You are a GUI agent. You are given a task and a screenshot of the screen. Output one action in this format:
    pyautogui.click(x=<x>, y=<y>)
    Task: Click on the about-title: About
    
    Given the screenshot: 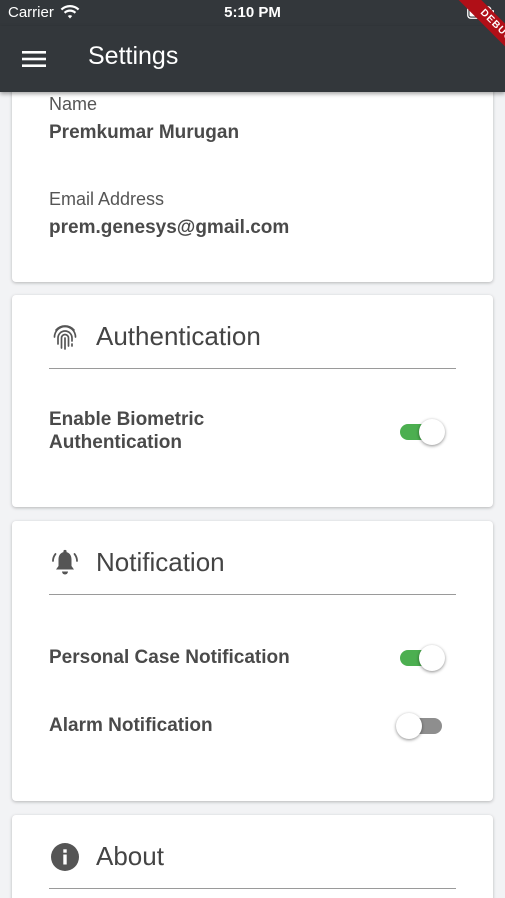 What is the action you would take?
    pyautogui.click(x=130, y=856)
    